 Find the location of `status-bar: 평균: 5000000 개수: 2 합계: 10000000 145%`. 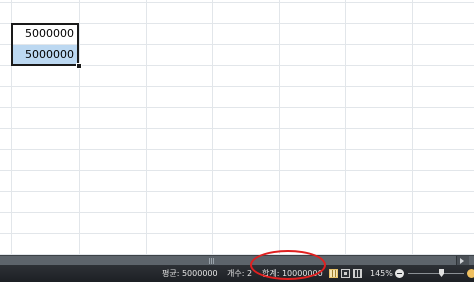

status-bar: 평균: 5000000 개수: 2 합계: 10000000 145% is located at coordinates (237, 273).